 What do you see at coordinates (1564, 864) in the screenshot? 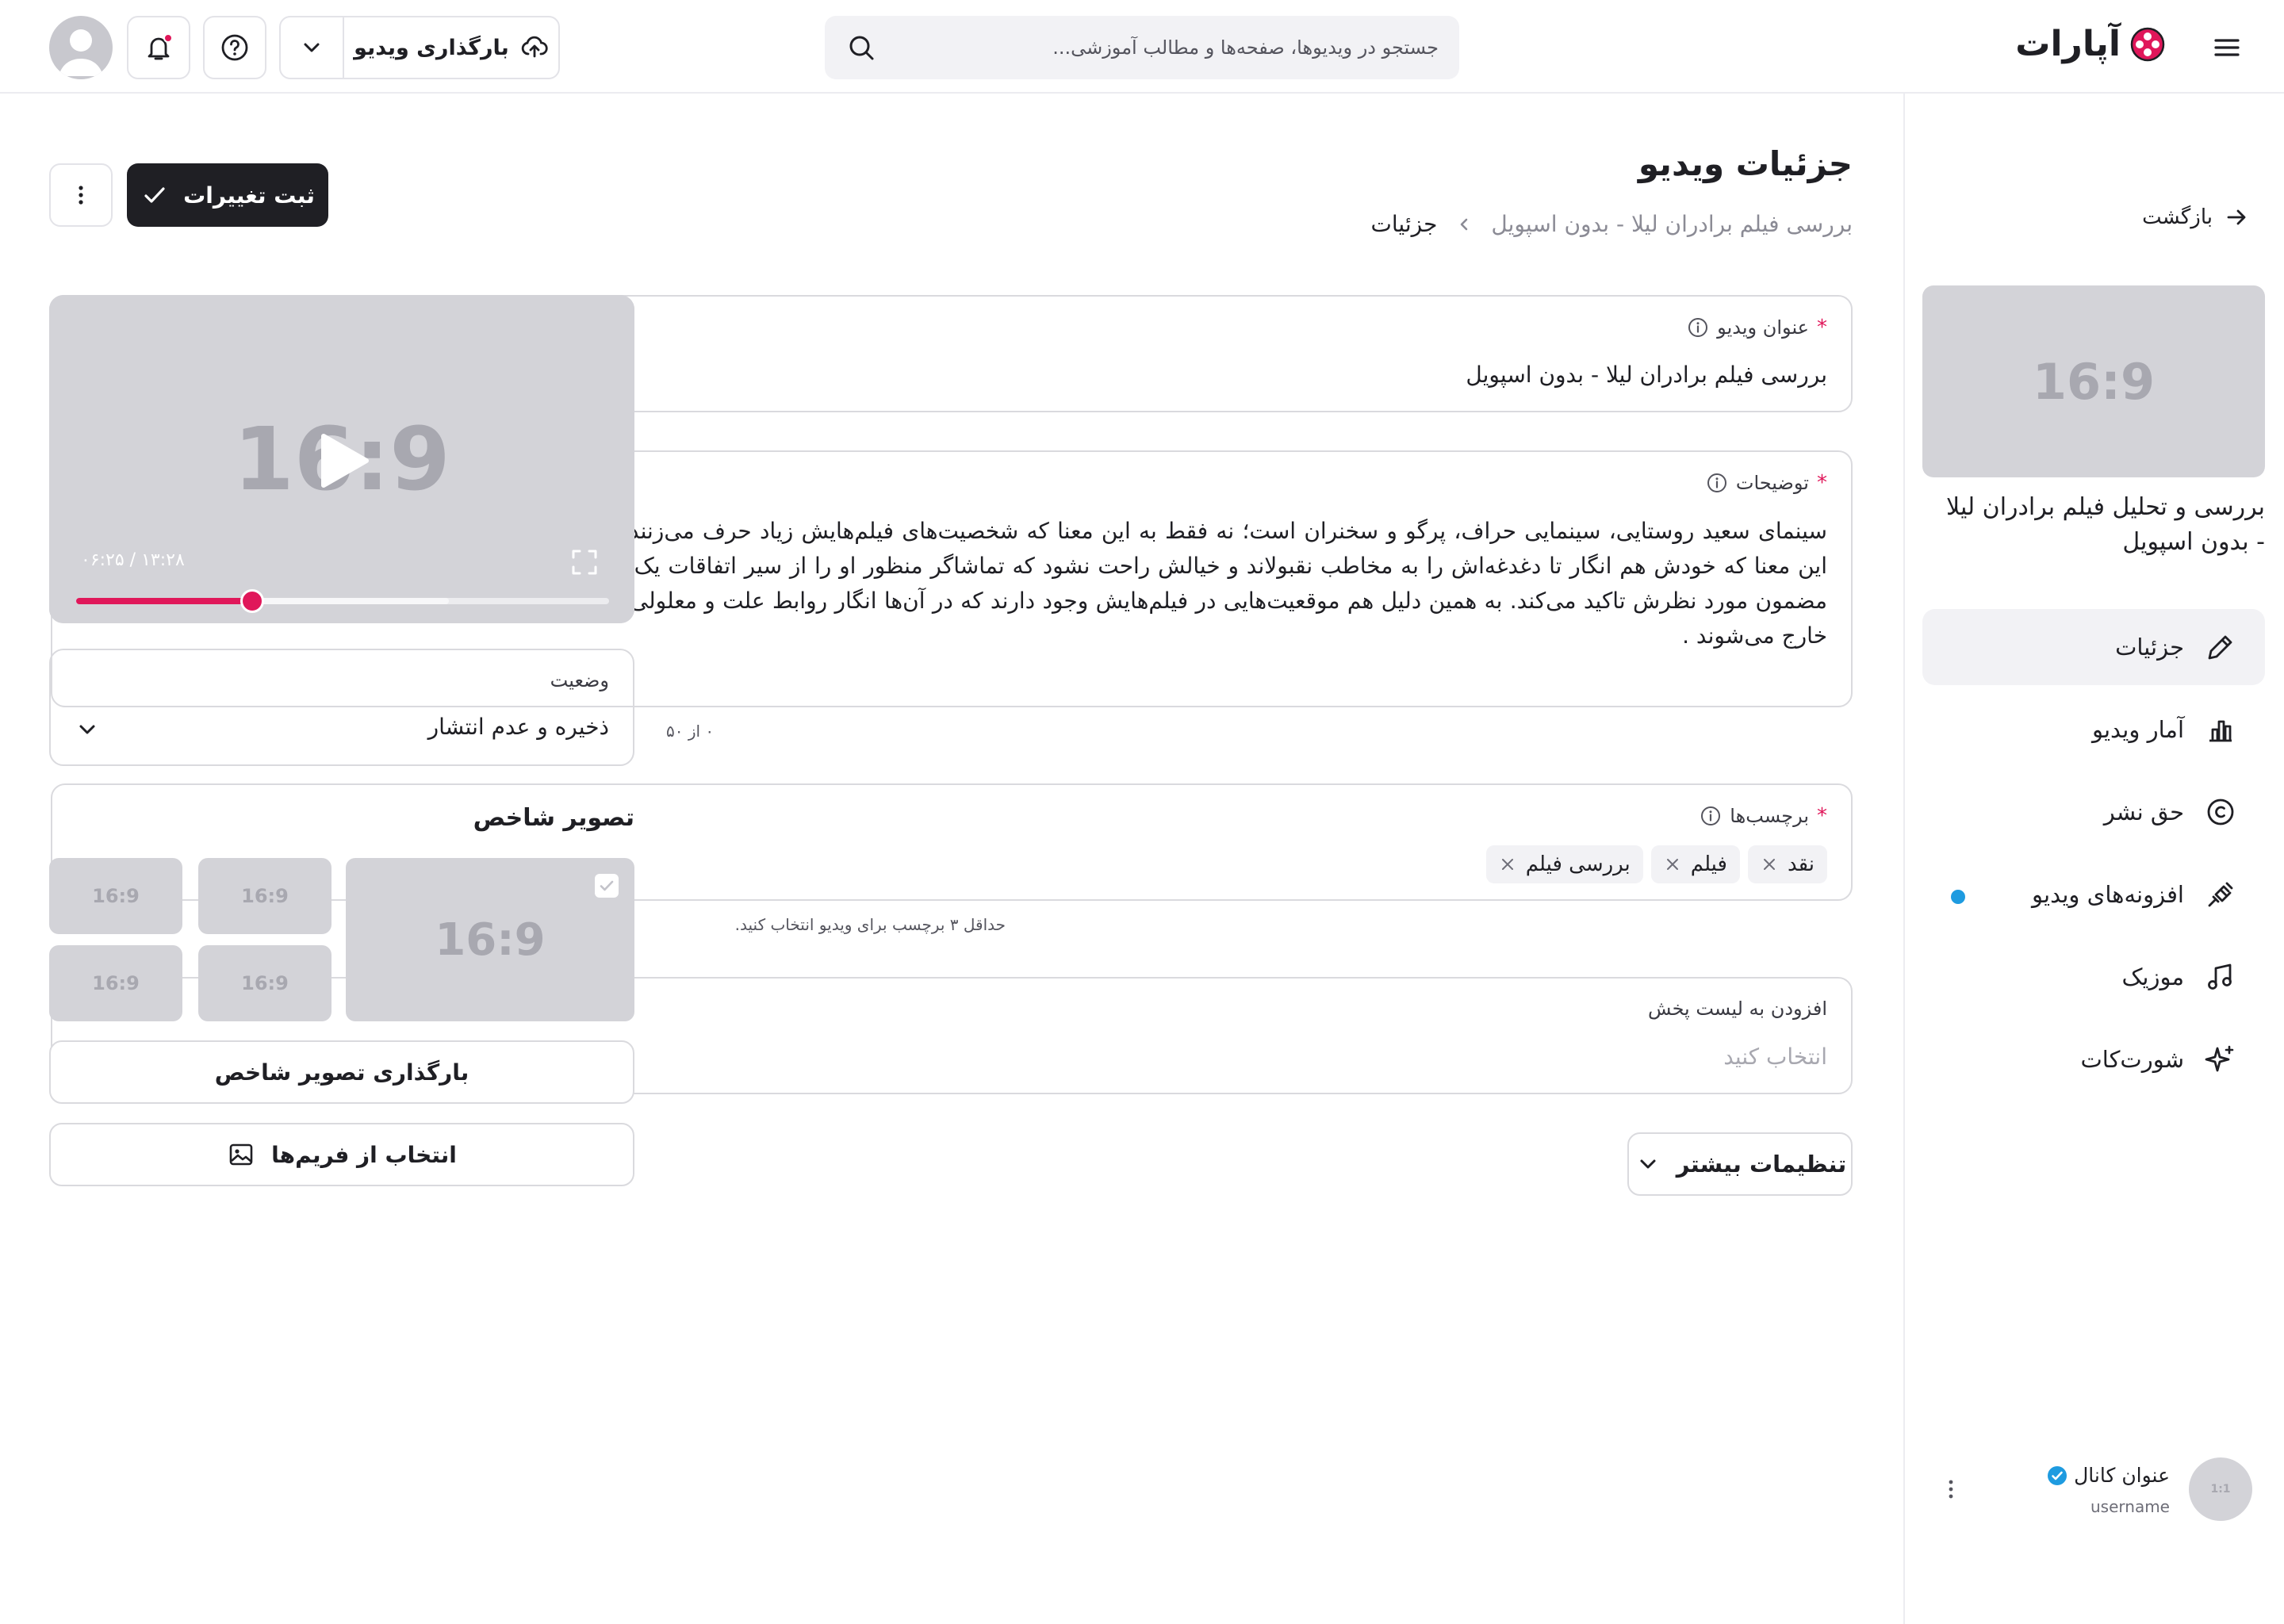
I see `tag-chip: بررسی فیلم` at bounding box center [1564, 864].